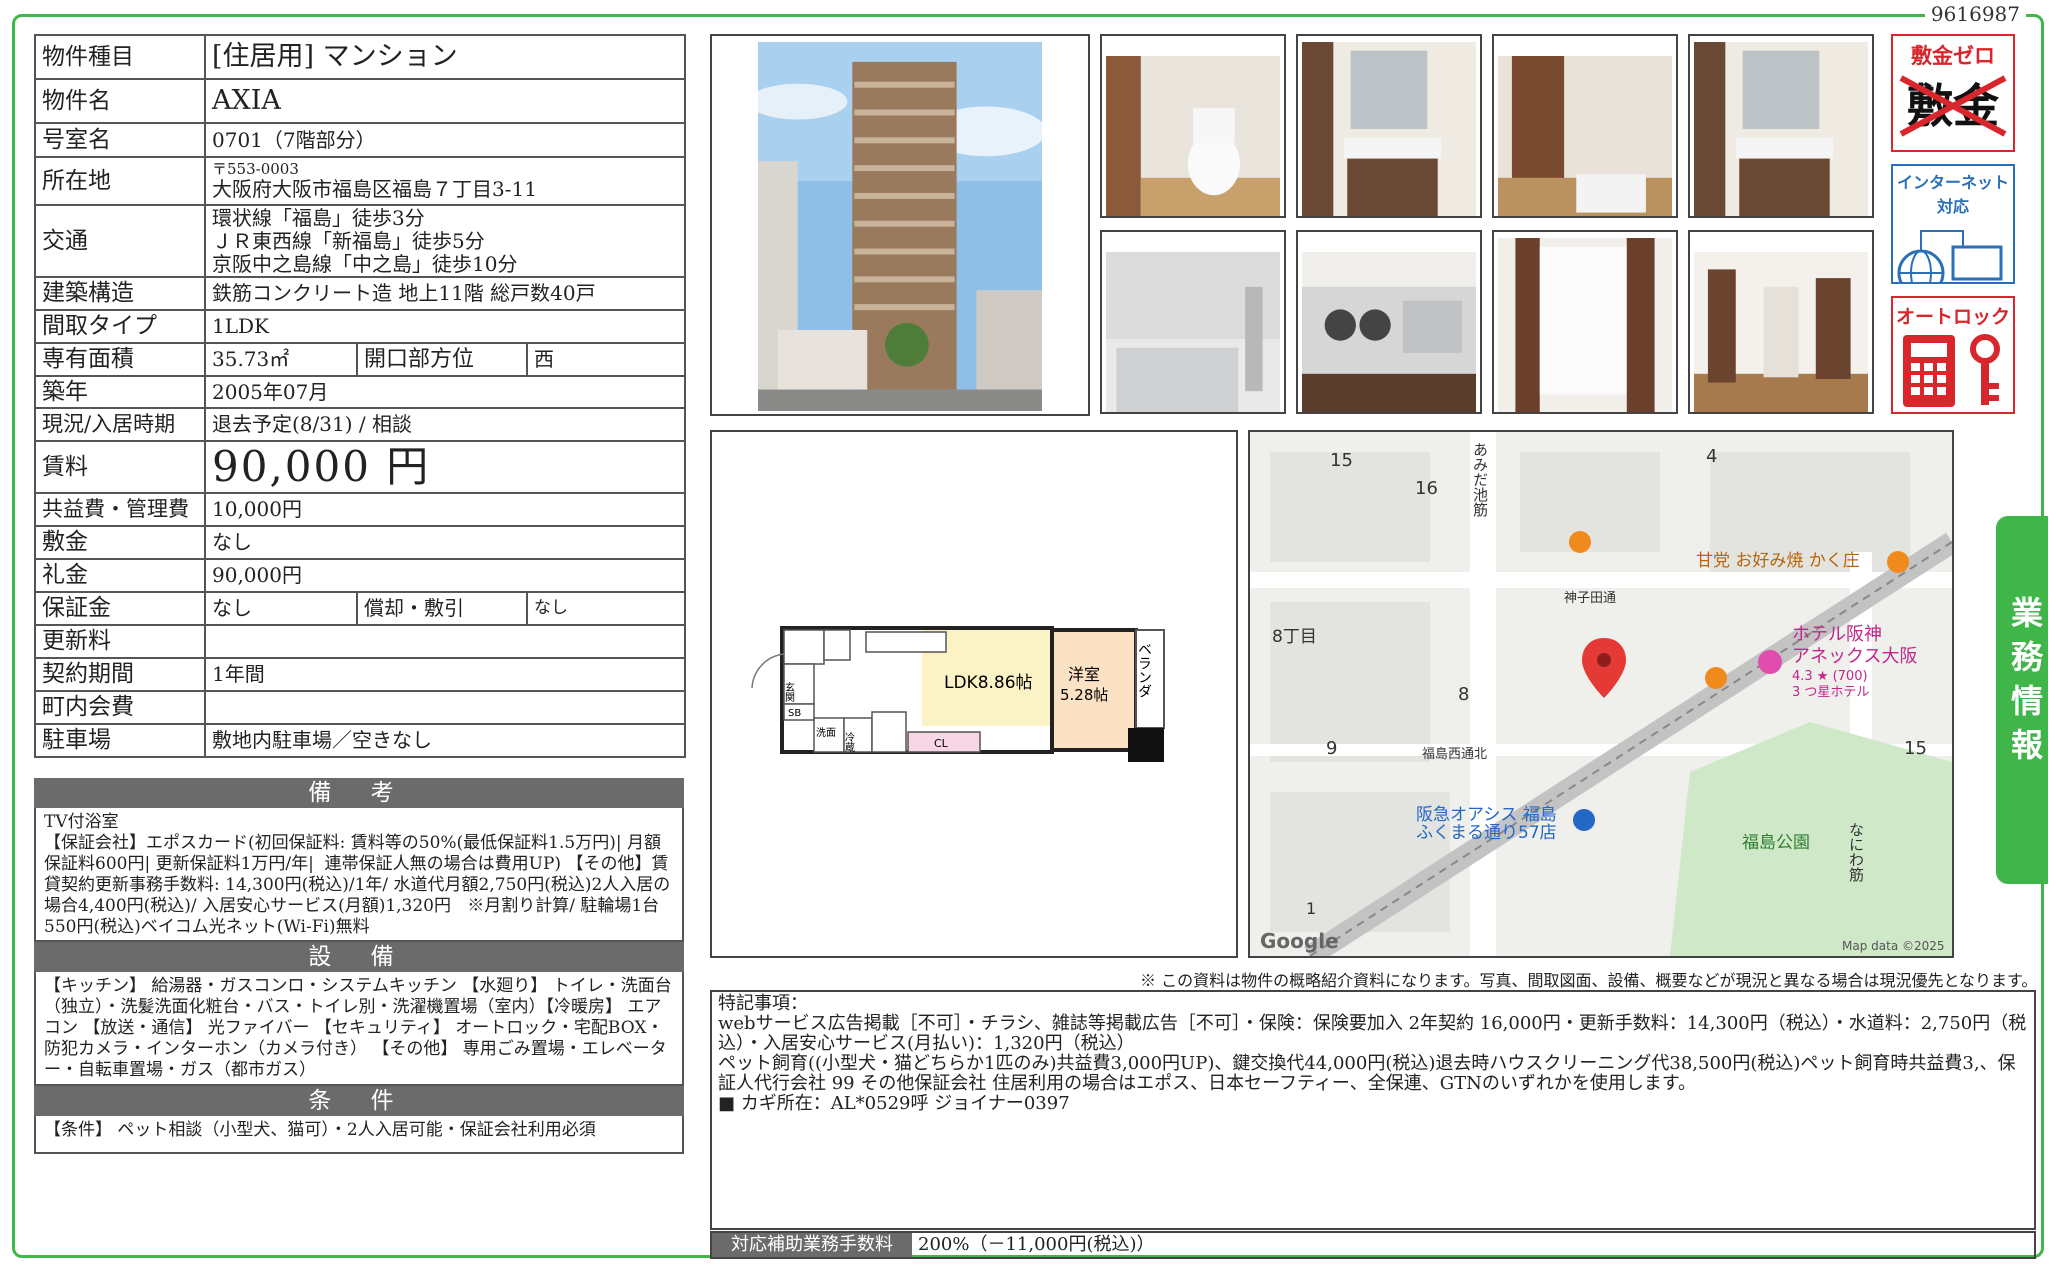 The width and height of the screenshot is (2056, 1265). Describe the element at coordinates (281, 359) in the screenshot. I see `area-value: 35.73㎡` at that location.